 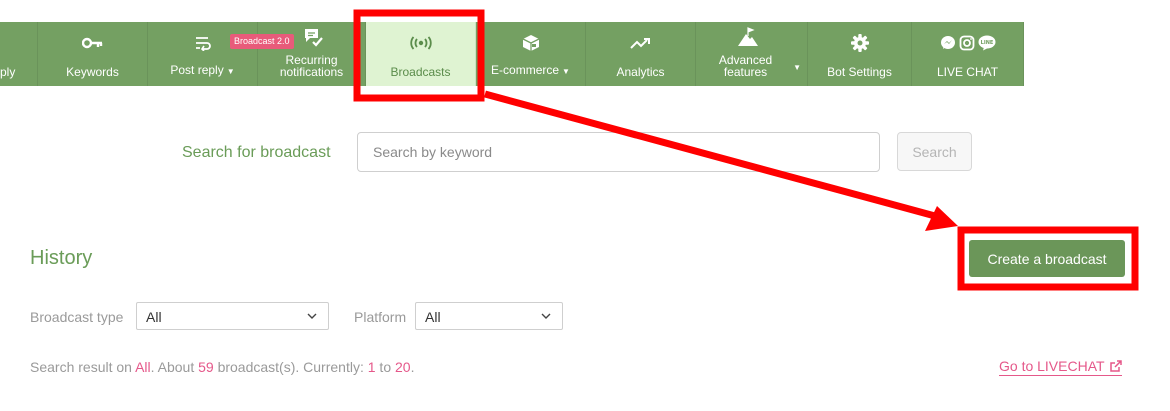 I want to click on nav-item-recurring-notifications: Recurring notifications, so click(x=312, y=54).